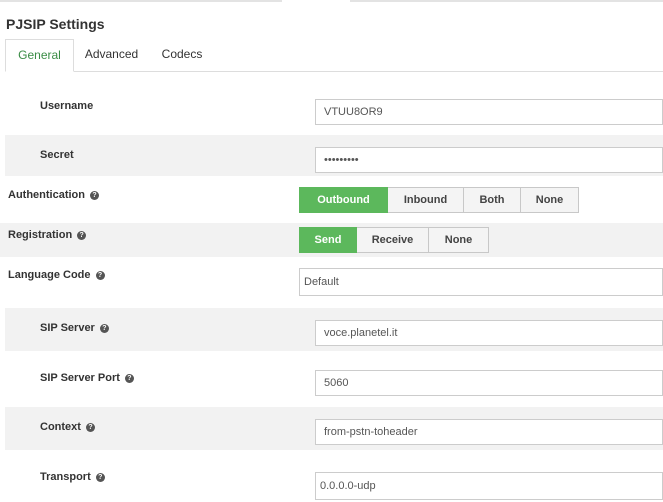  I want to click on tab-bar: General Advanced Codecs, so click(334, 55).